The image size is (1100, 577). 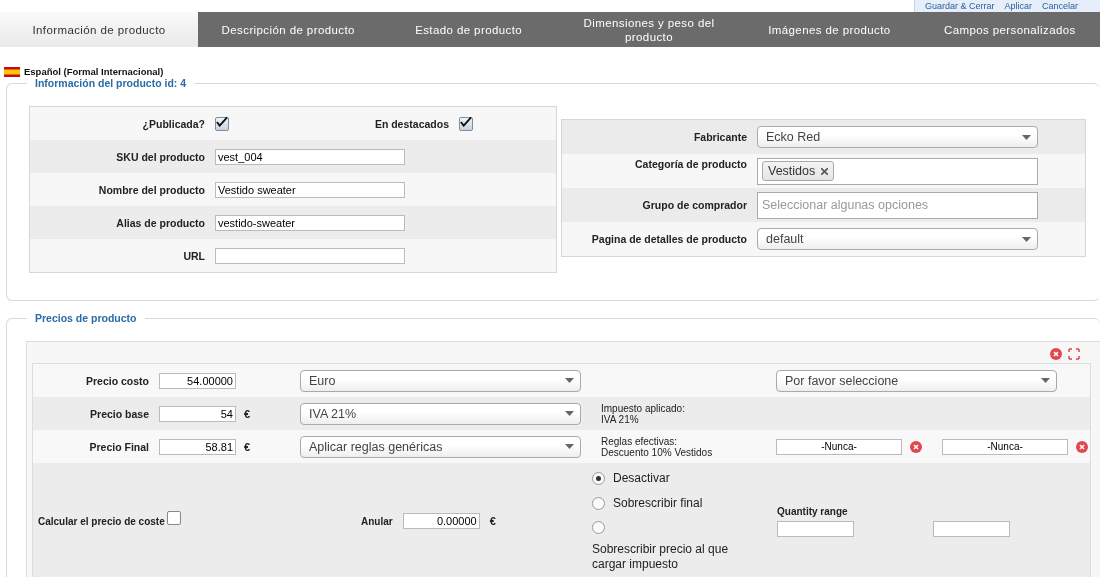 What do you see at coordinates (310, 255) in the screenshot?
I see `text-field` at bounding box center [310, 255].